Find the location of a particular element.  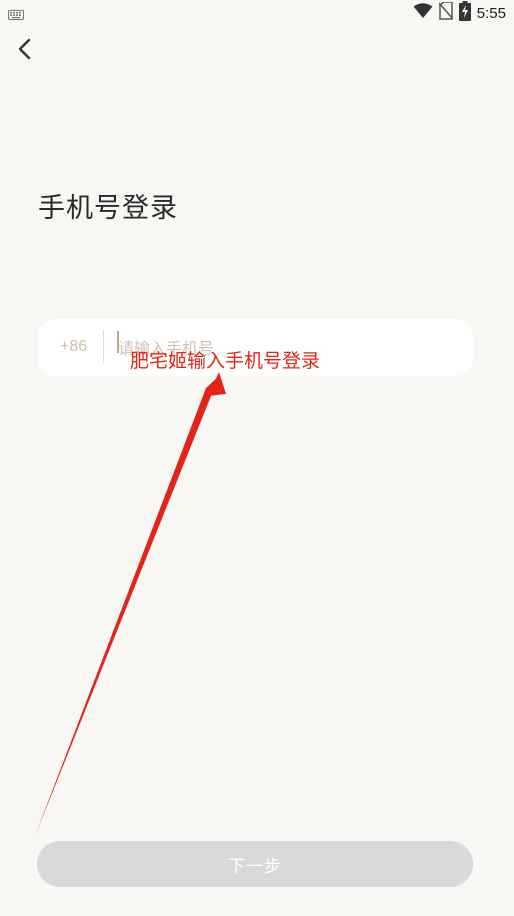

annotation-label: 肥宅姬输入手机号登录 is located at coordinates (225, 361).